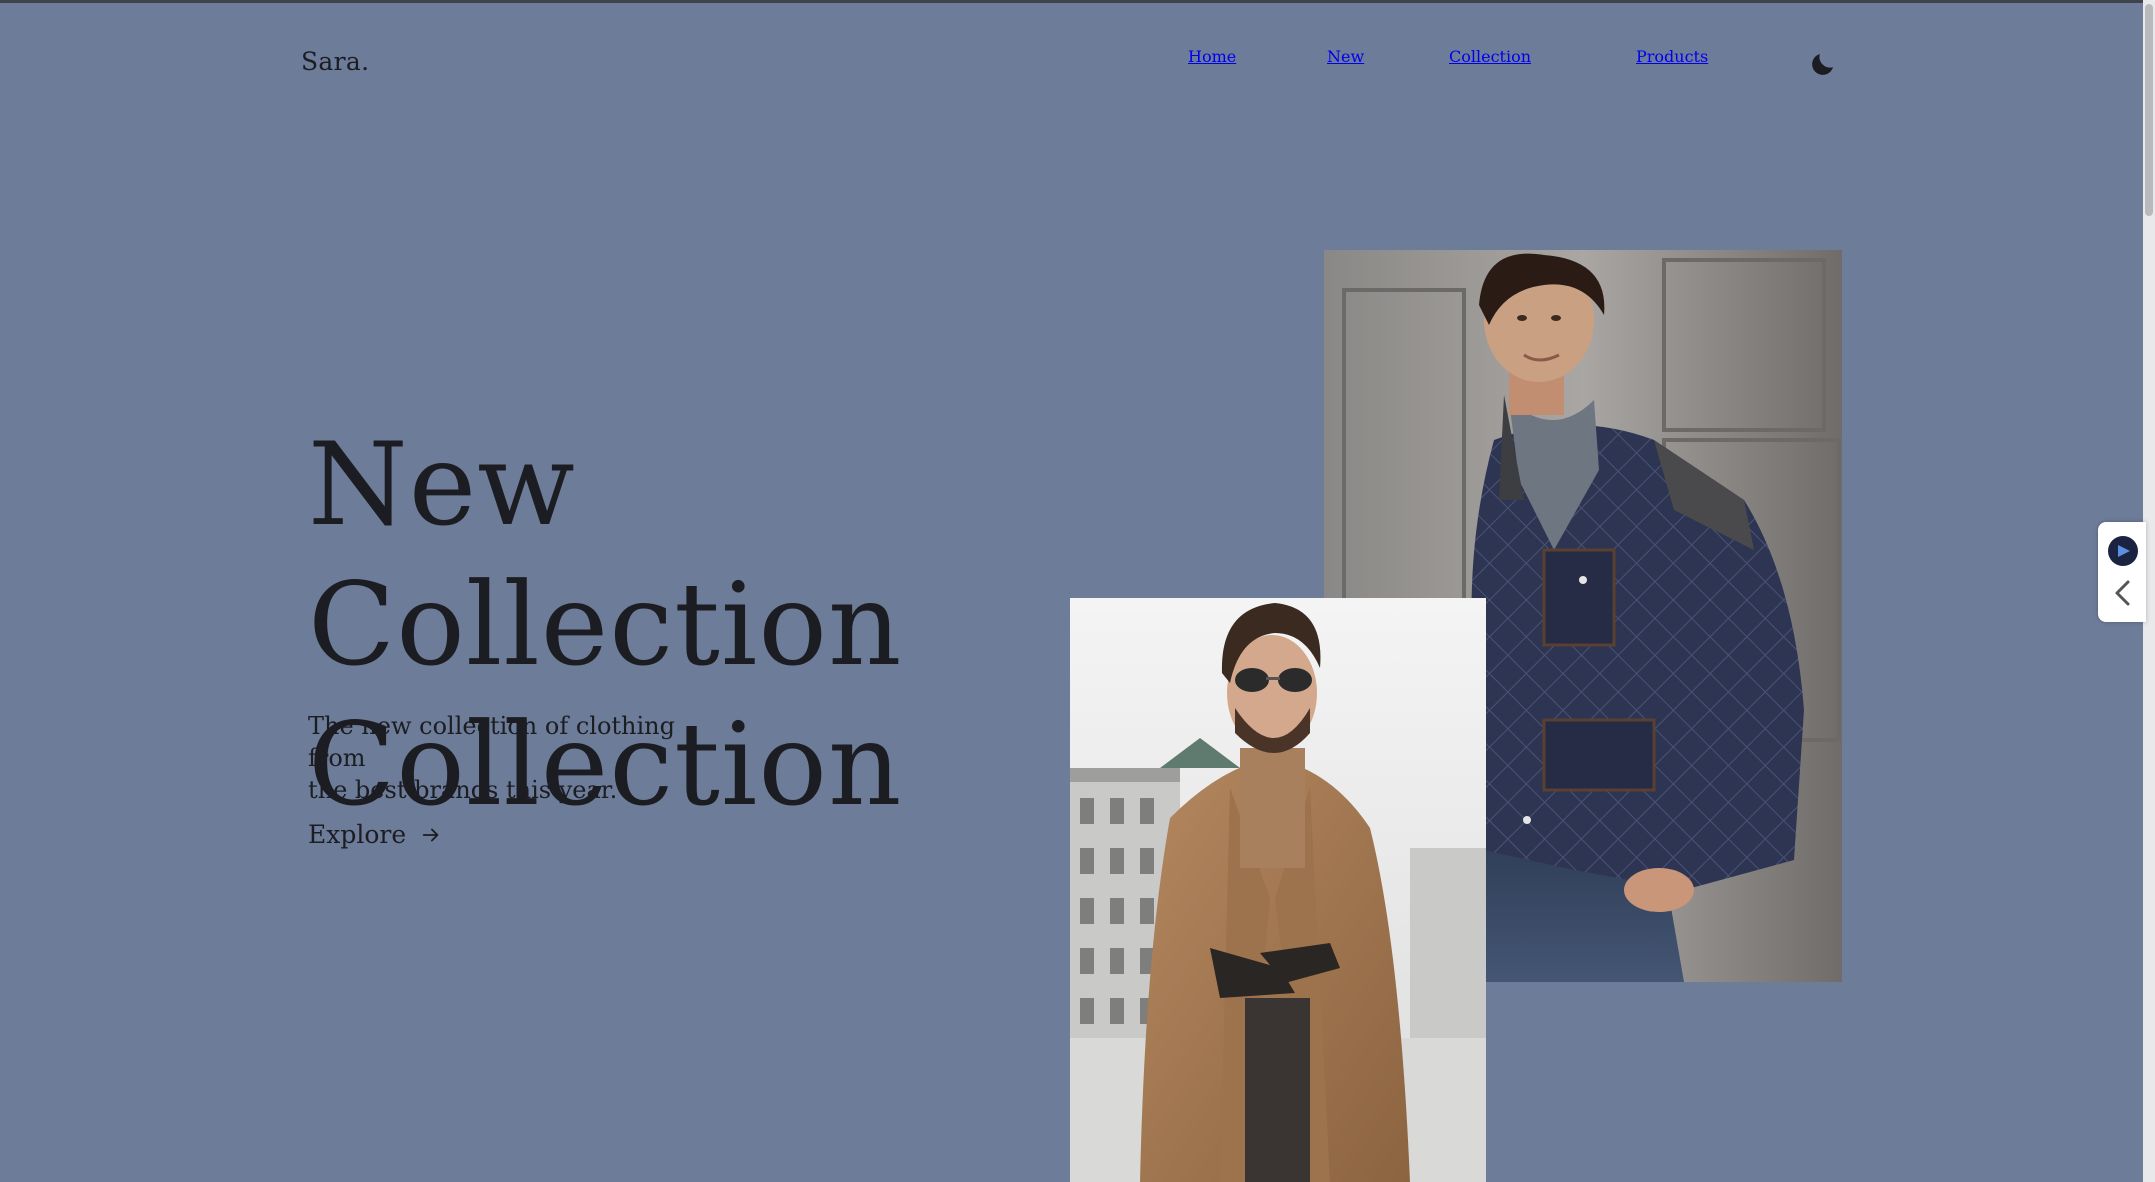 The width and height of the screenshot is (2155, 1182). Describe the element at coordinates (1672, 56) in the screenshot. I see `nav-item-products: Products` at that location.